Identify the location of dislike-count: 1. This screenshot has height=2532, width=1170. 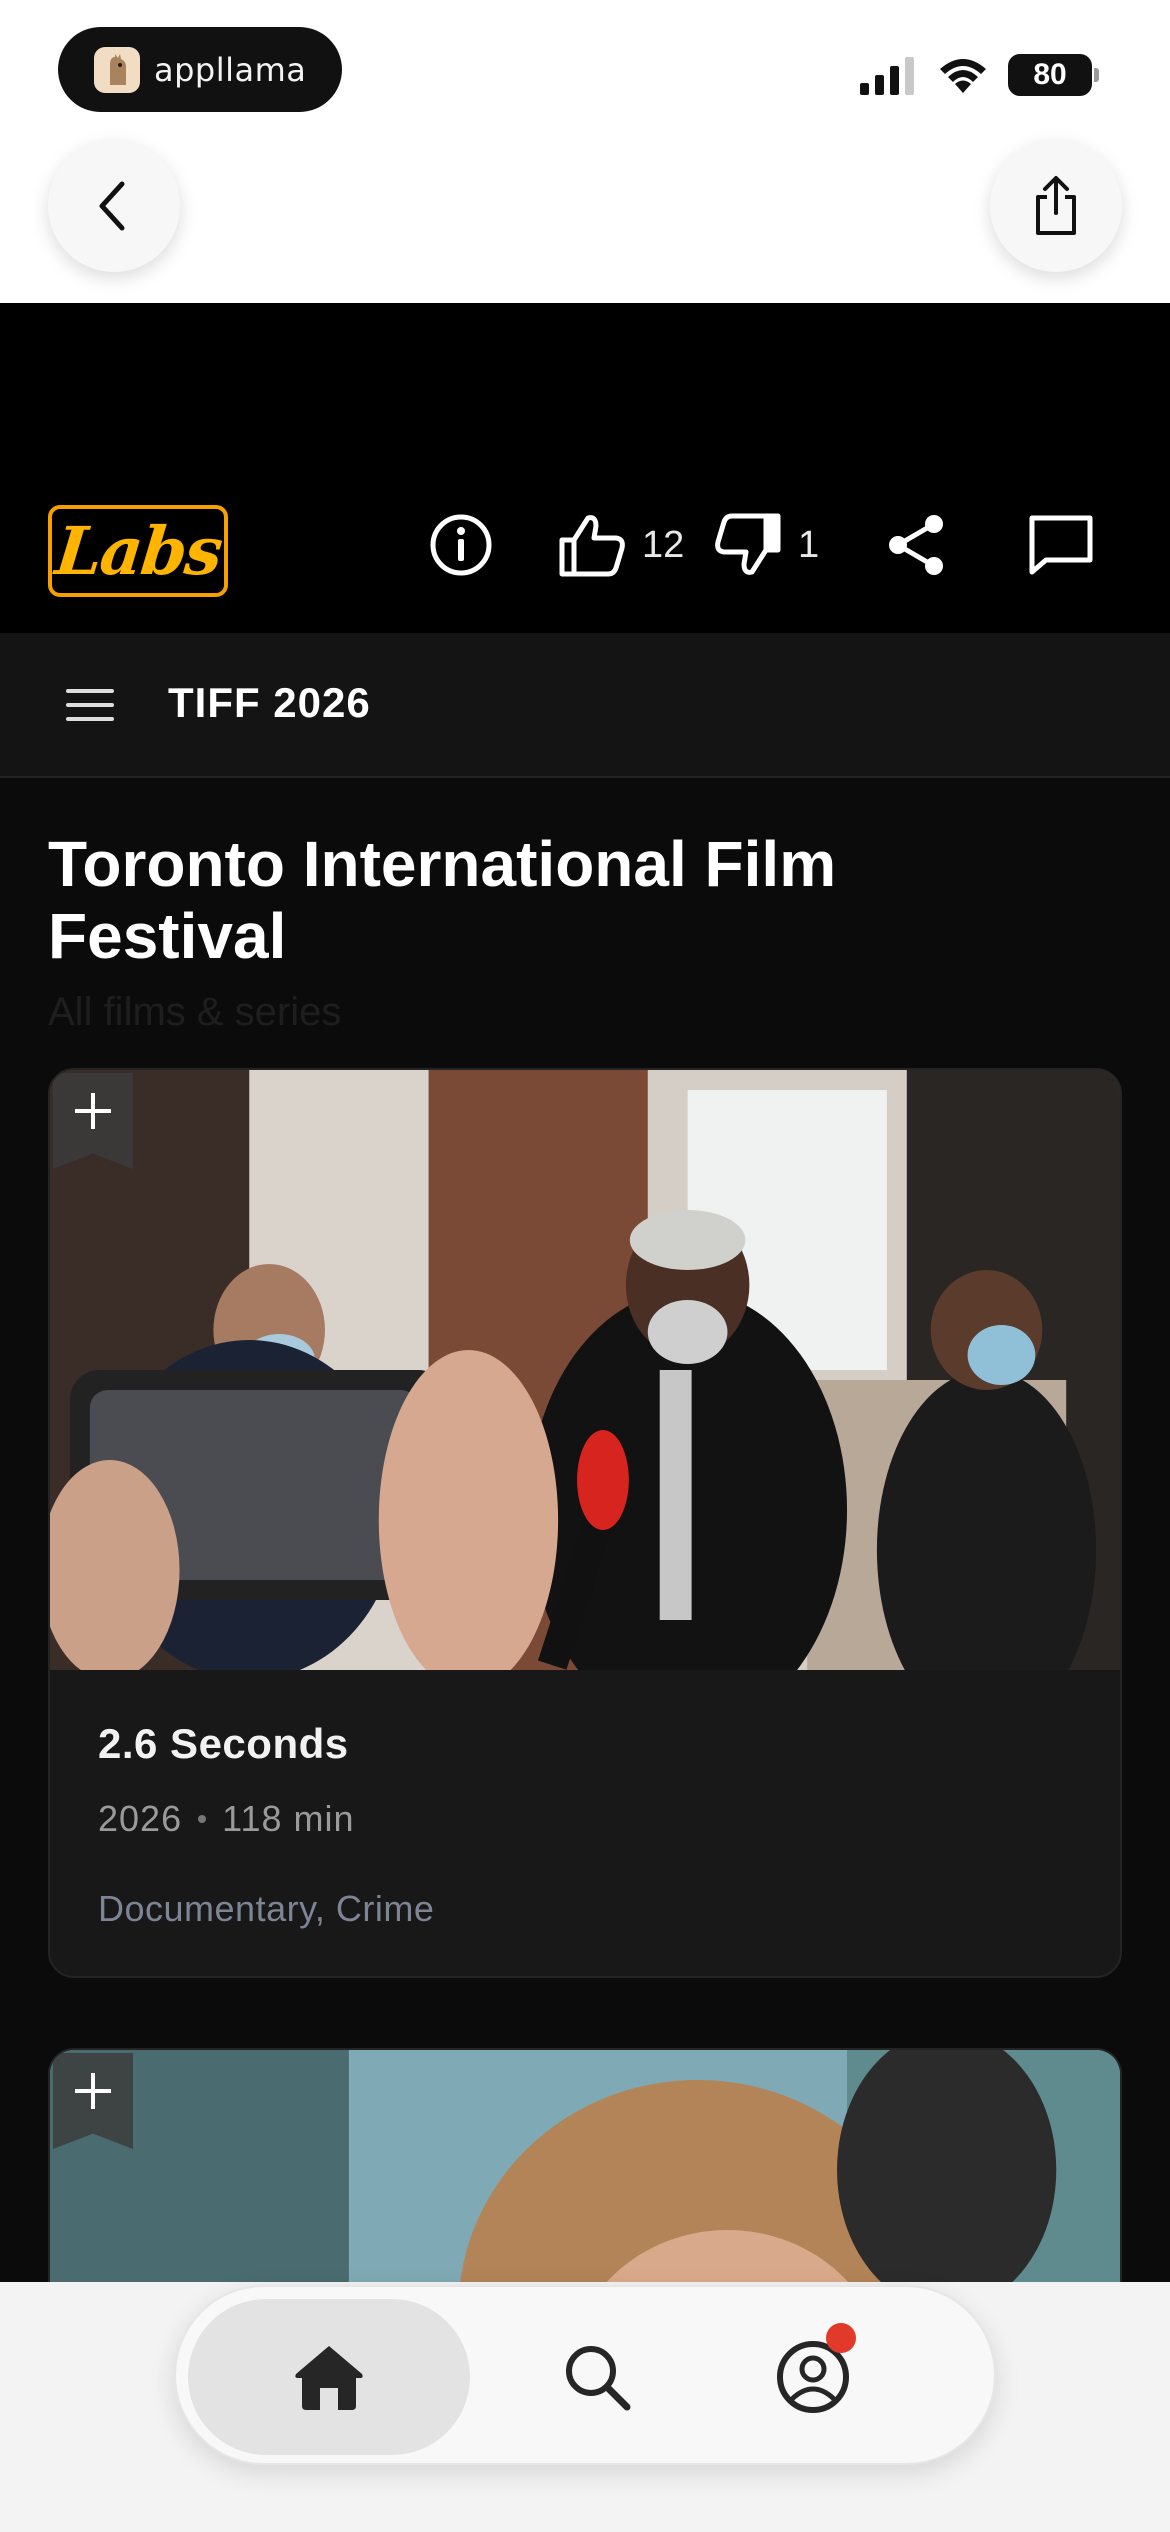
(809, 544).